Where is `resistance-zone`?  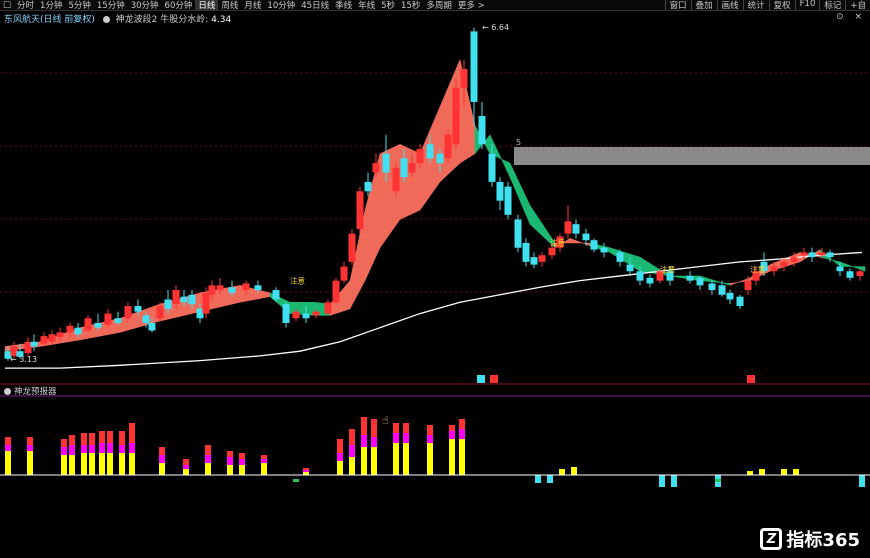
resistance-zone is located at coordinates (692, 156).